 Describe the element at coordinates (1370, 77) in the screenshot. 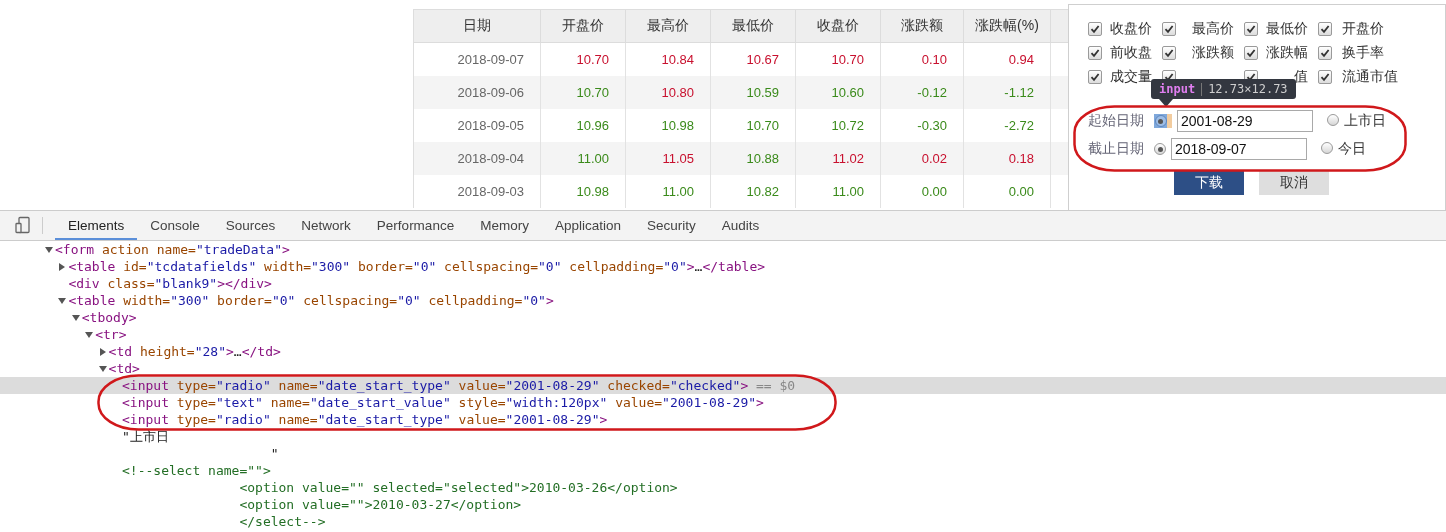

I see `checkbox-label: 流通市值` at that location.